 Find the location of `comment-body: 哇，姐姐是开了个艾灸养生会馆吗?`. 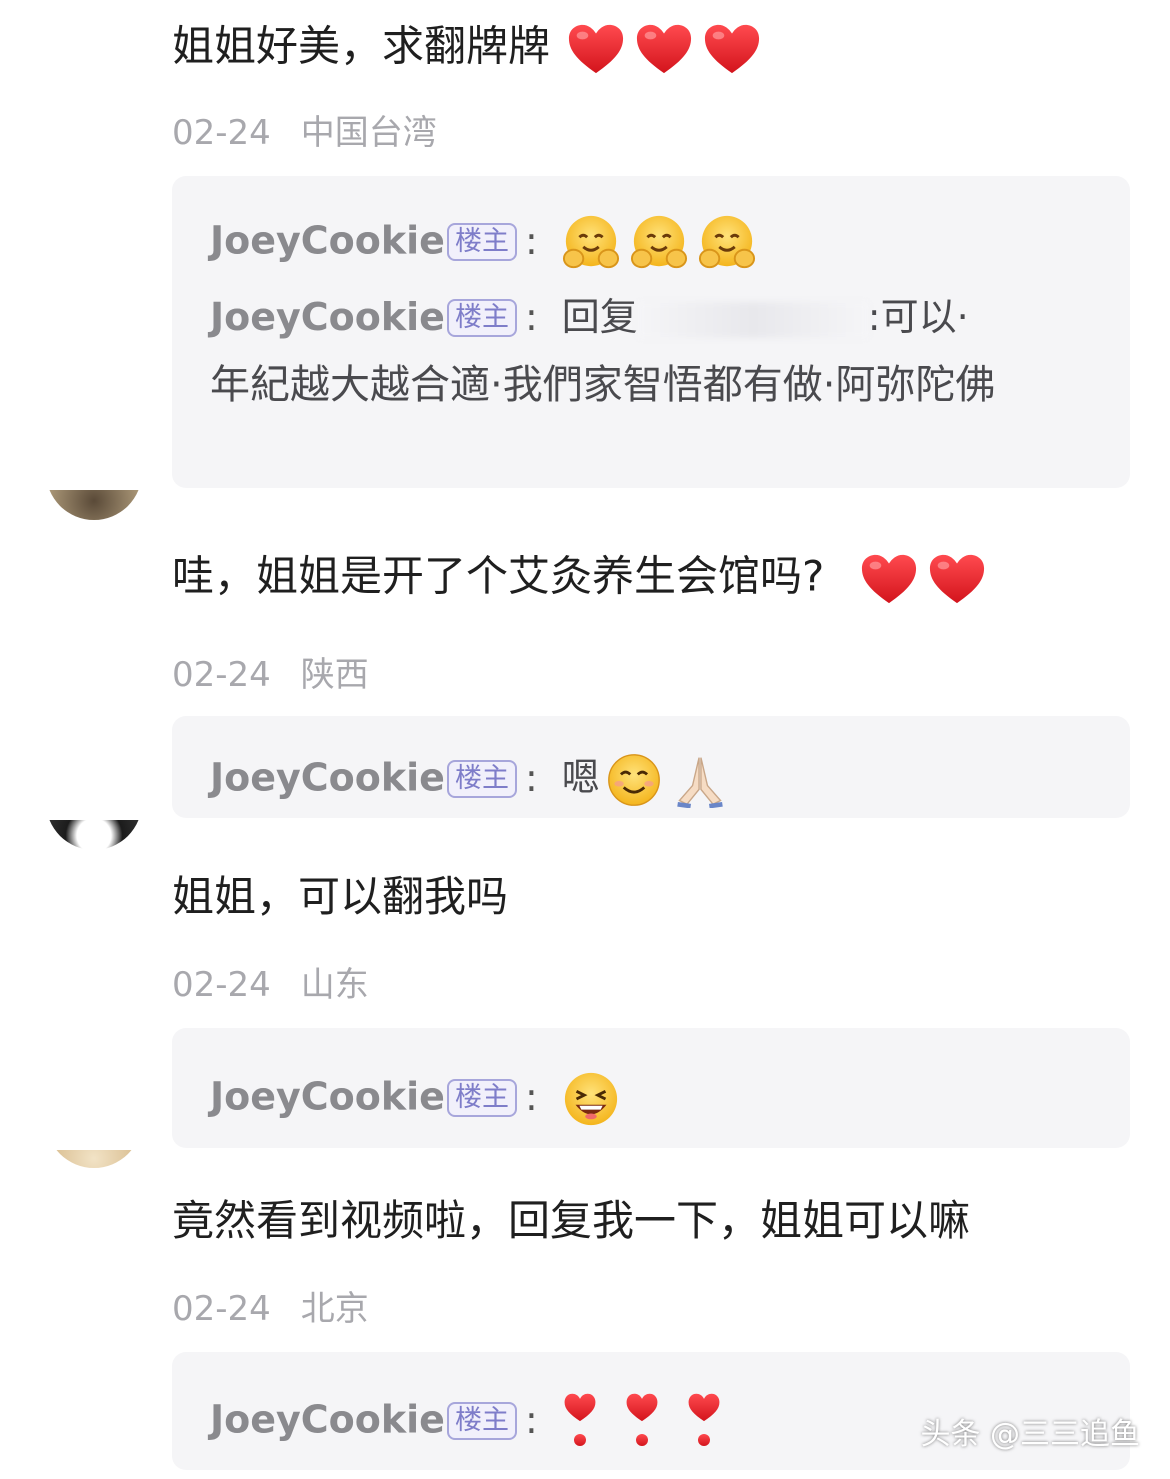

comment-body: 哇，姐姐是开了个艾灸养生会馆吗? is located at coordinates (498, 576).